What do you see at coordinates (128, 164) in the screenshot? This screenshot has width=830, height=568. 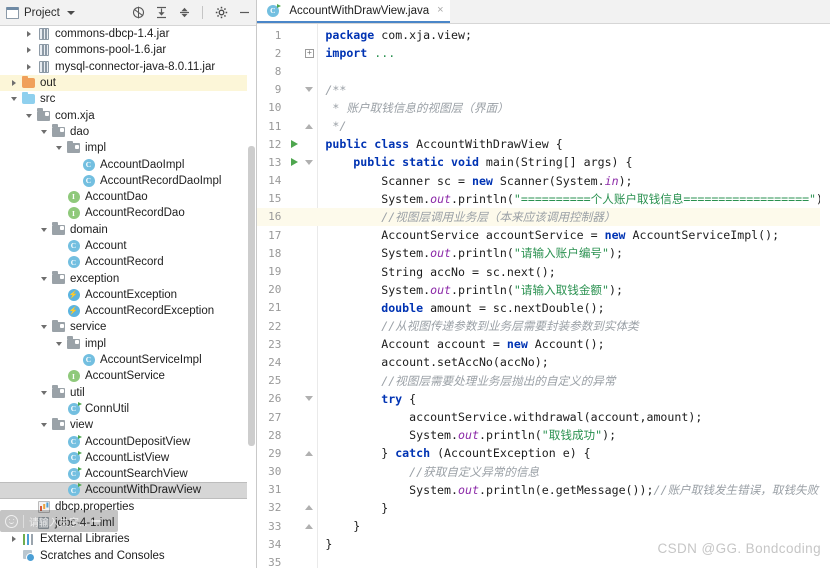 I see `tree-item-accountdaoimpl: C AccountDaoImpl` at bounding box center [128, 164].